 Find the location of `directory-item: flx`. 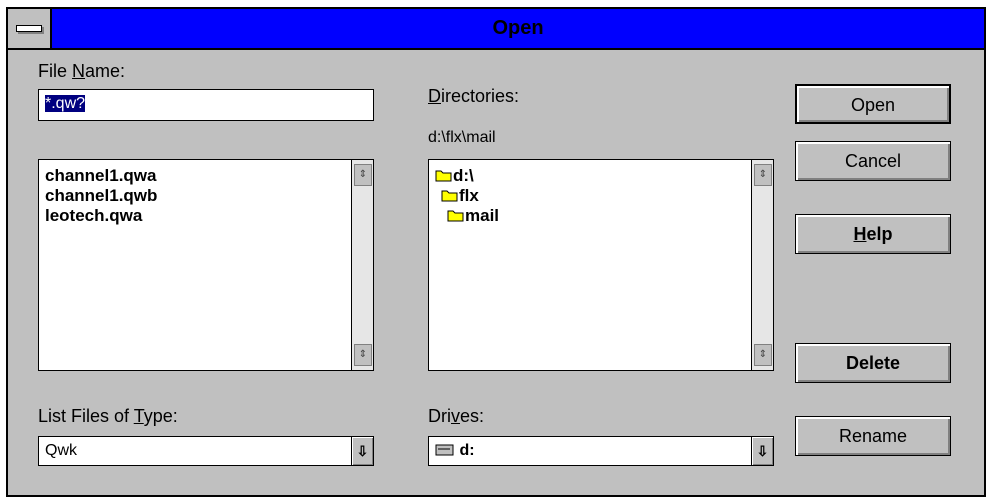

directory-item: flx is located at coordinates (467, 196).